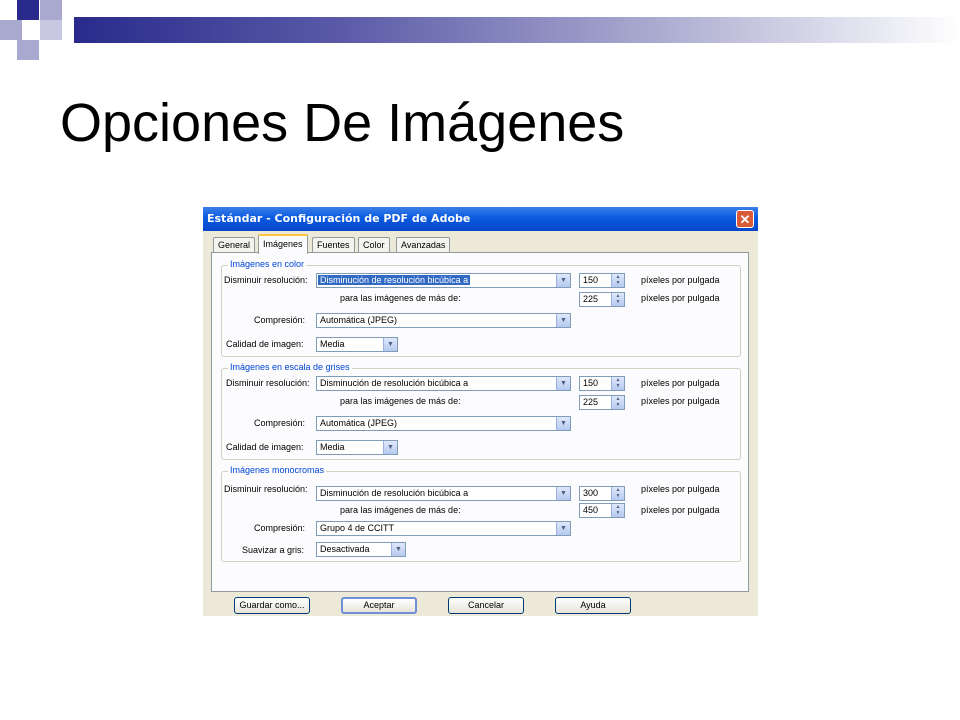 The image size is (960, 720). I want to click on dialog-title: Estándar - Configuración de PDF de Adobe, so click(339, 218).